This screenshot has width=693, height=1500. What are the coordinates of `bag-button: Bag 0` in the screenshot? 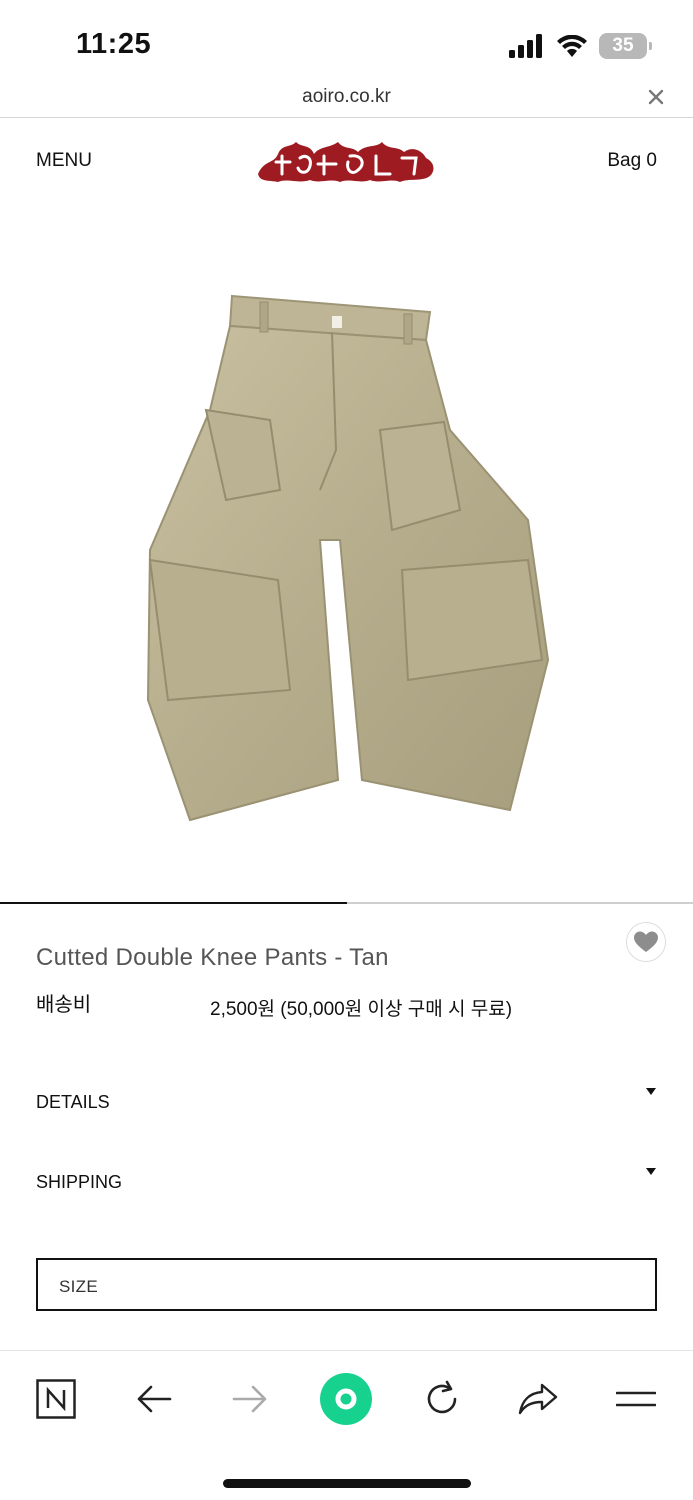 It's located at (632, 161).